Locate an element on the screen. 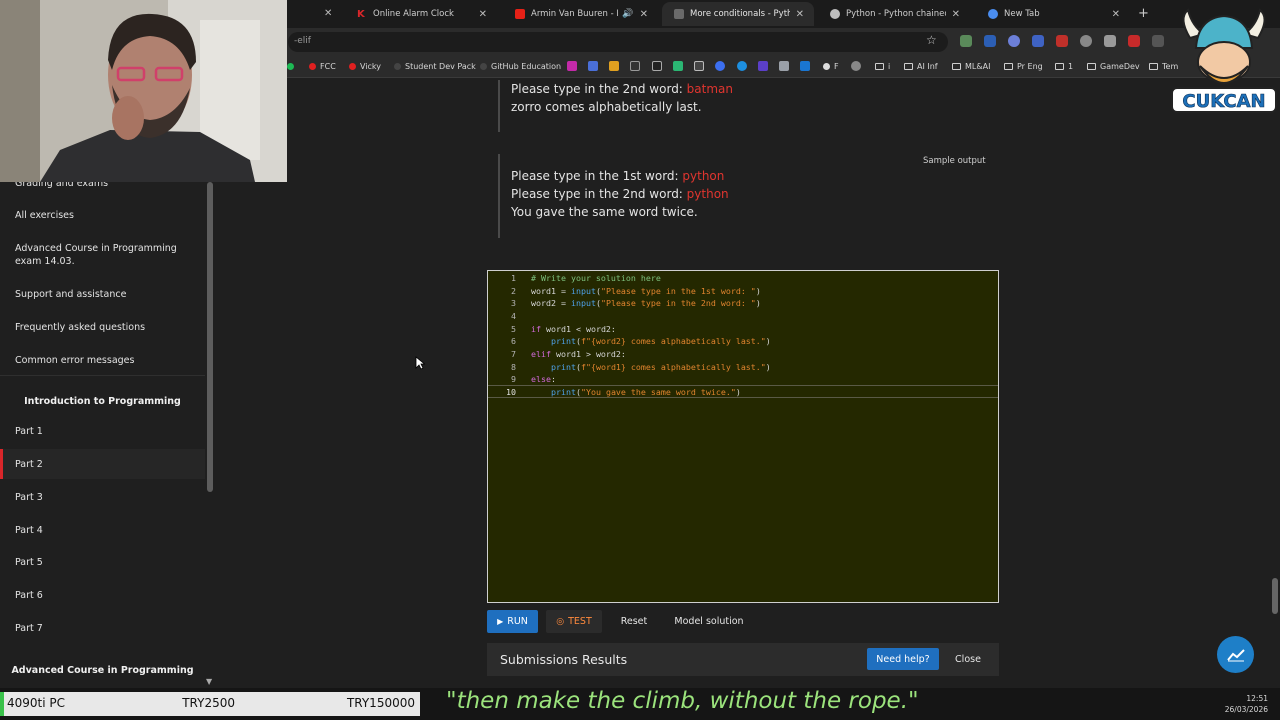 This screenshot has height=720, width=1280. bookmark-spotify is located at coordinates (292, 66).